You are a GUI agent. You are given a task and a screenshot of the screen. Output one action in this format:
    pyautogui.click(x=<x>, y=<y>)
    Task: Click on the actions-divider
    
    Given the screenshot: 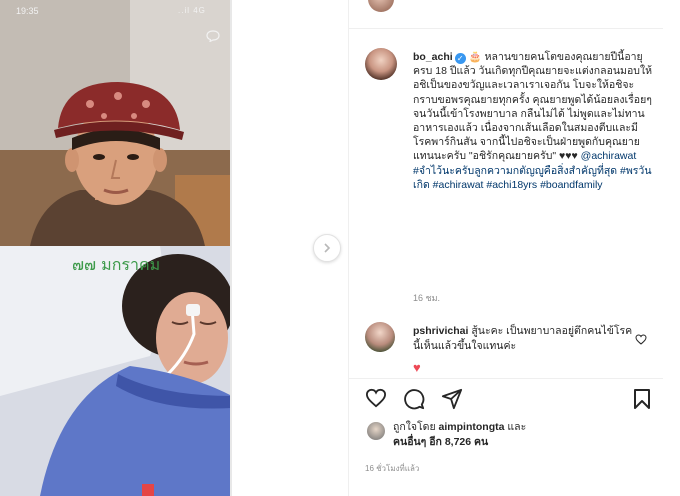 What is the action you would take?
    pyautogui.click(x=506, y=378)
    